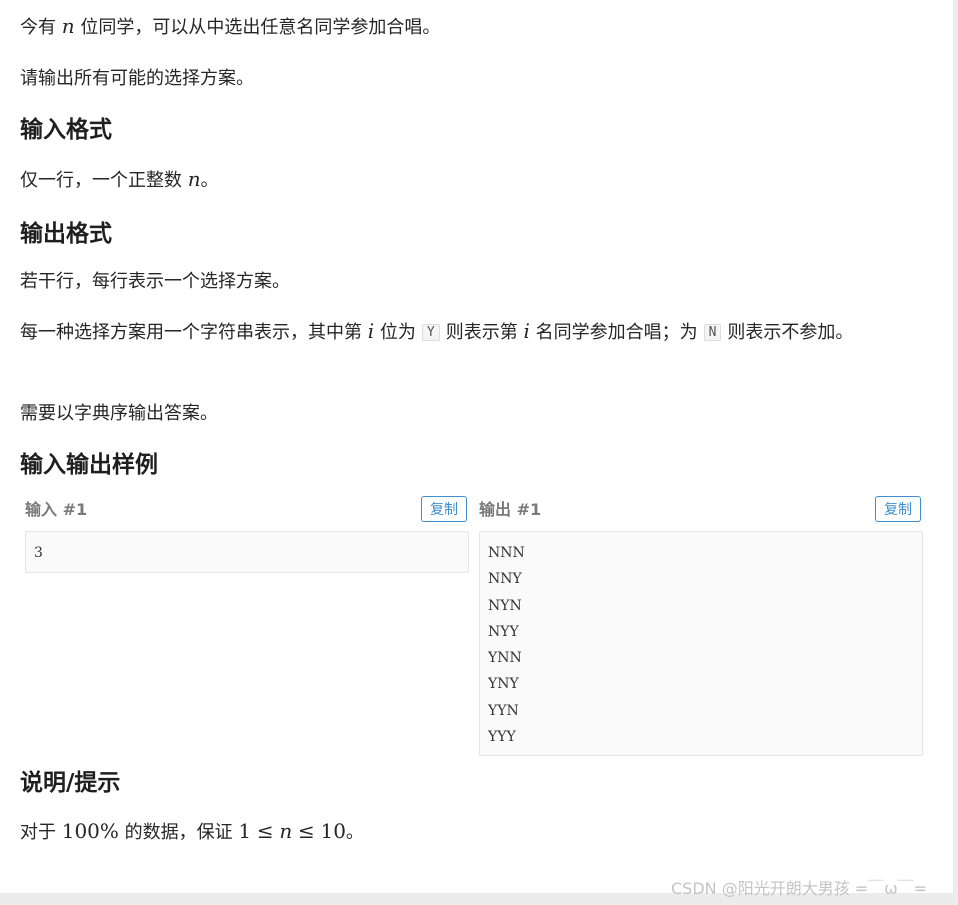 This screenshot has width=958, height=905. Describe the element at coordinates (502, 737) in the screenshot. I see `sample-output-line: YYY` at that location.